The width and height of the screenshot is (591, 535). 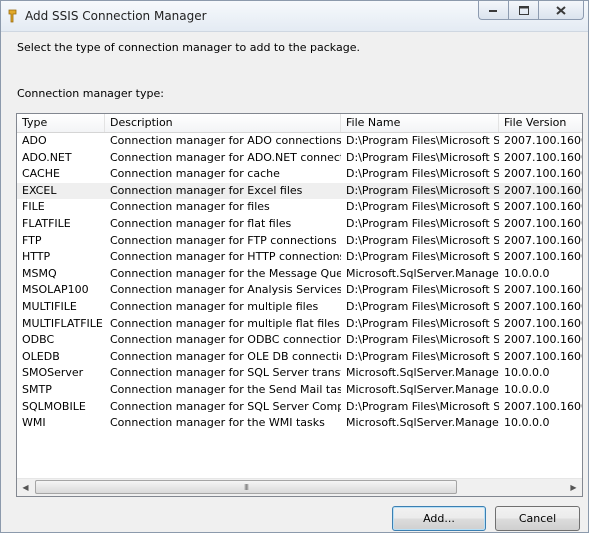 What do you see at coordinates (36, 257) in the screenshot?
I see `cell-type: HTTP` at bounding box center [36, 257].